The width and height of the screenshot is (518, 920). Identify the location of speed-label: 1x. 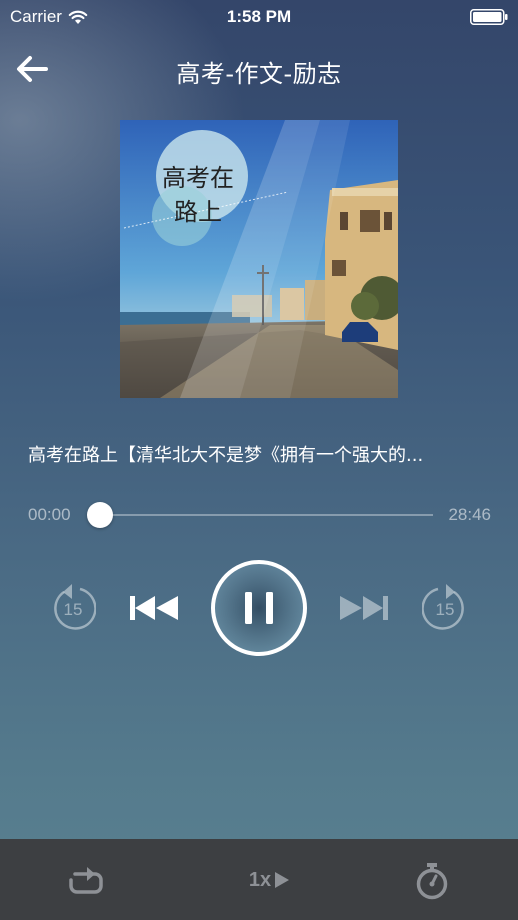
(260, 879).